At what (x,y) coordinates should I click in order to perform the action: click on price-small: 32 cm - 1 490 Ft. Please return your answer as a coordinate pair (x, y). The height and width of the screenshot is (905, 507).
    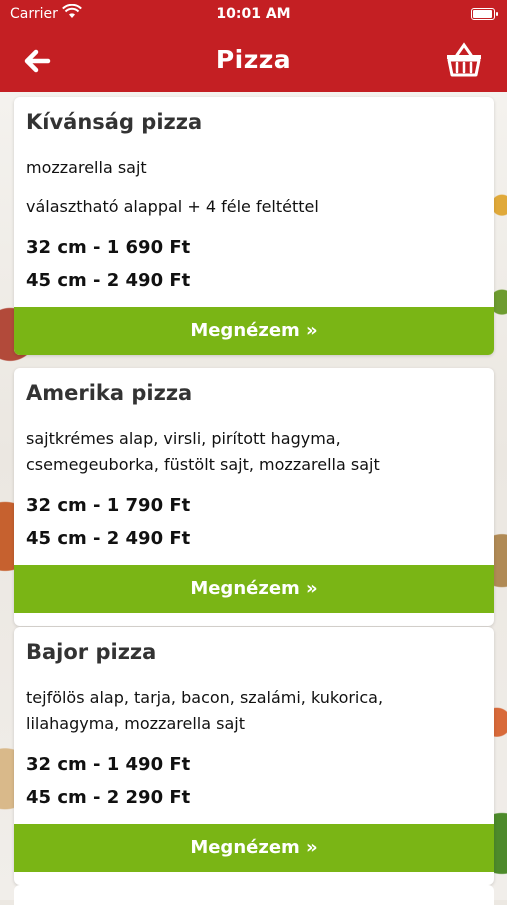
    Looking at the image, I should click on (108, 764).